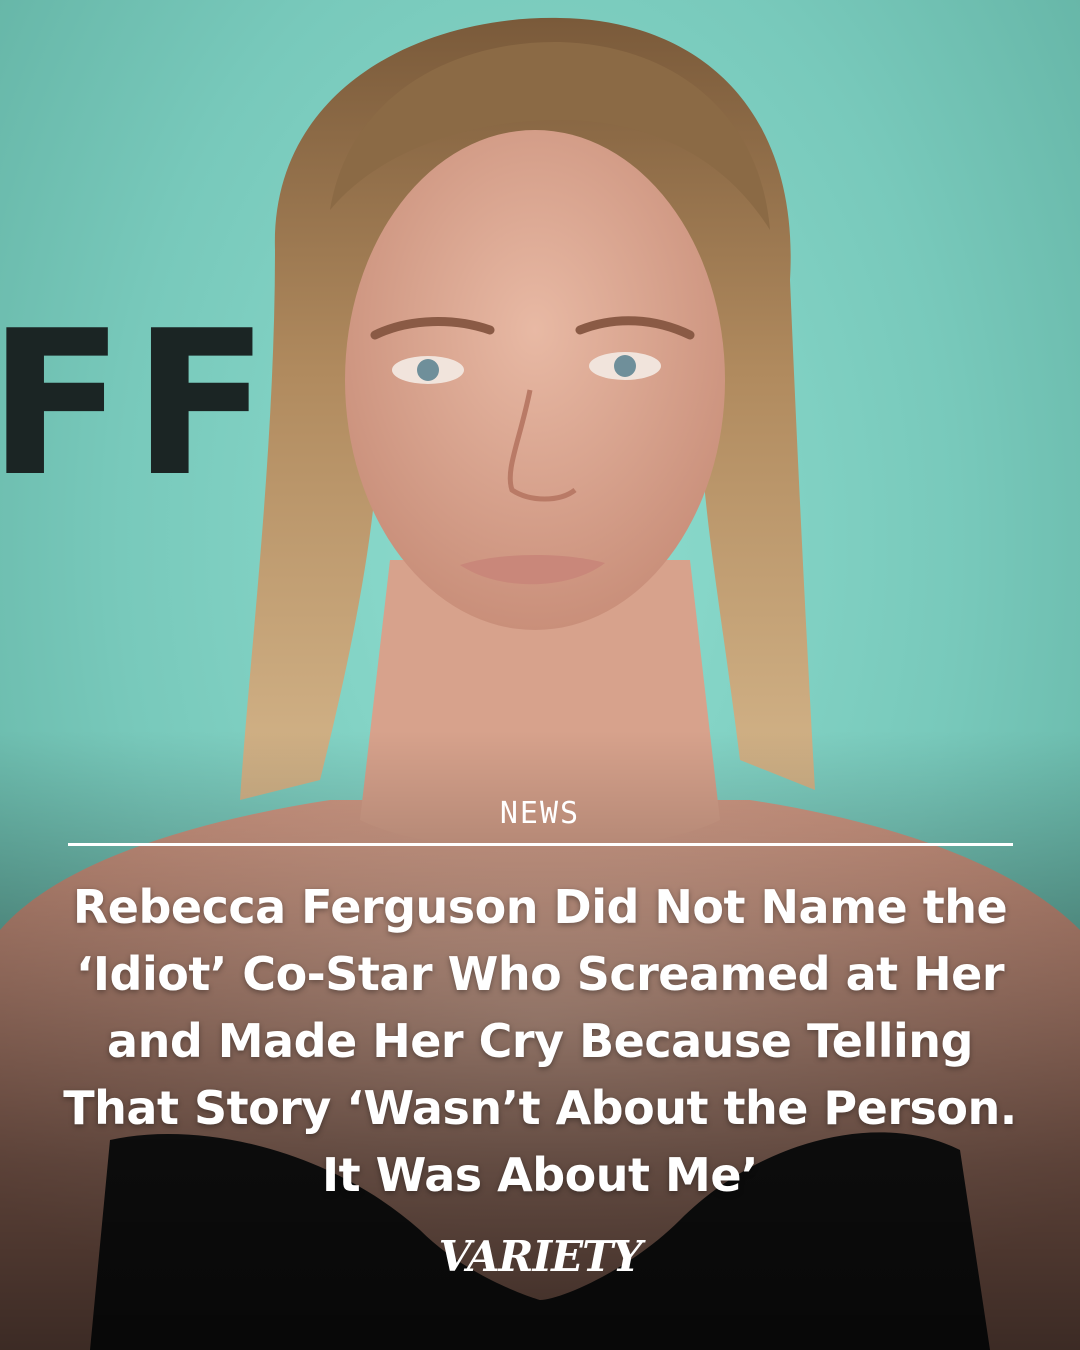 This screenshot has height=1350, width=1080. What do you see at coordinates (139, 404) in the screenshot?
I see `backdrop-logo-letters: FF` at bounding box center [139, 404].